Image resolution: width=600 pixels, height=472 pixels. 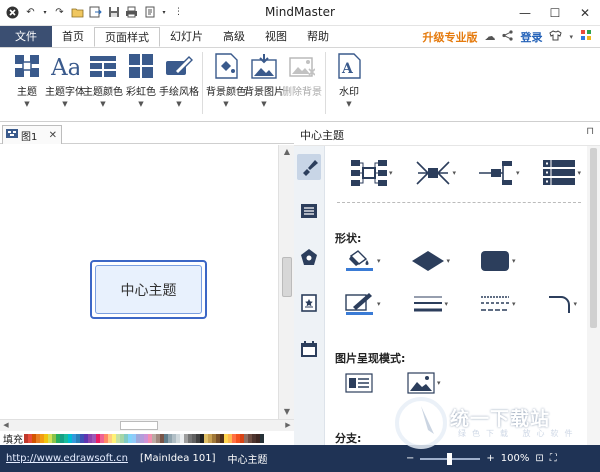 What do you see at coordinates (67, 458) in the screenshot?
I see `website-link: http://www.edrawsoft.cn` at bounding box center [67, 458].